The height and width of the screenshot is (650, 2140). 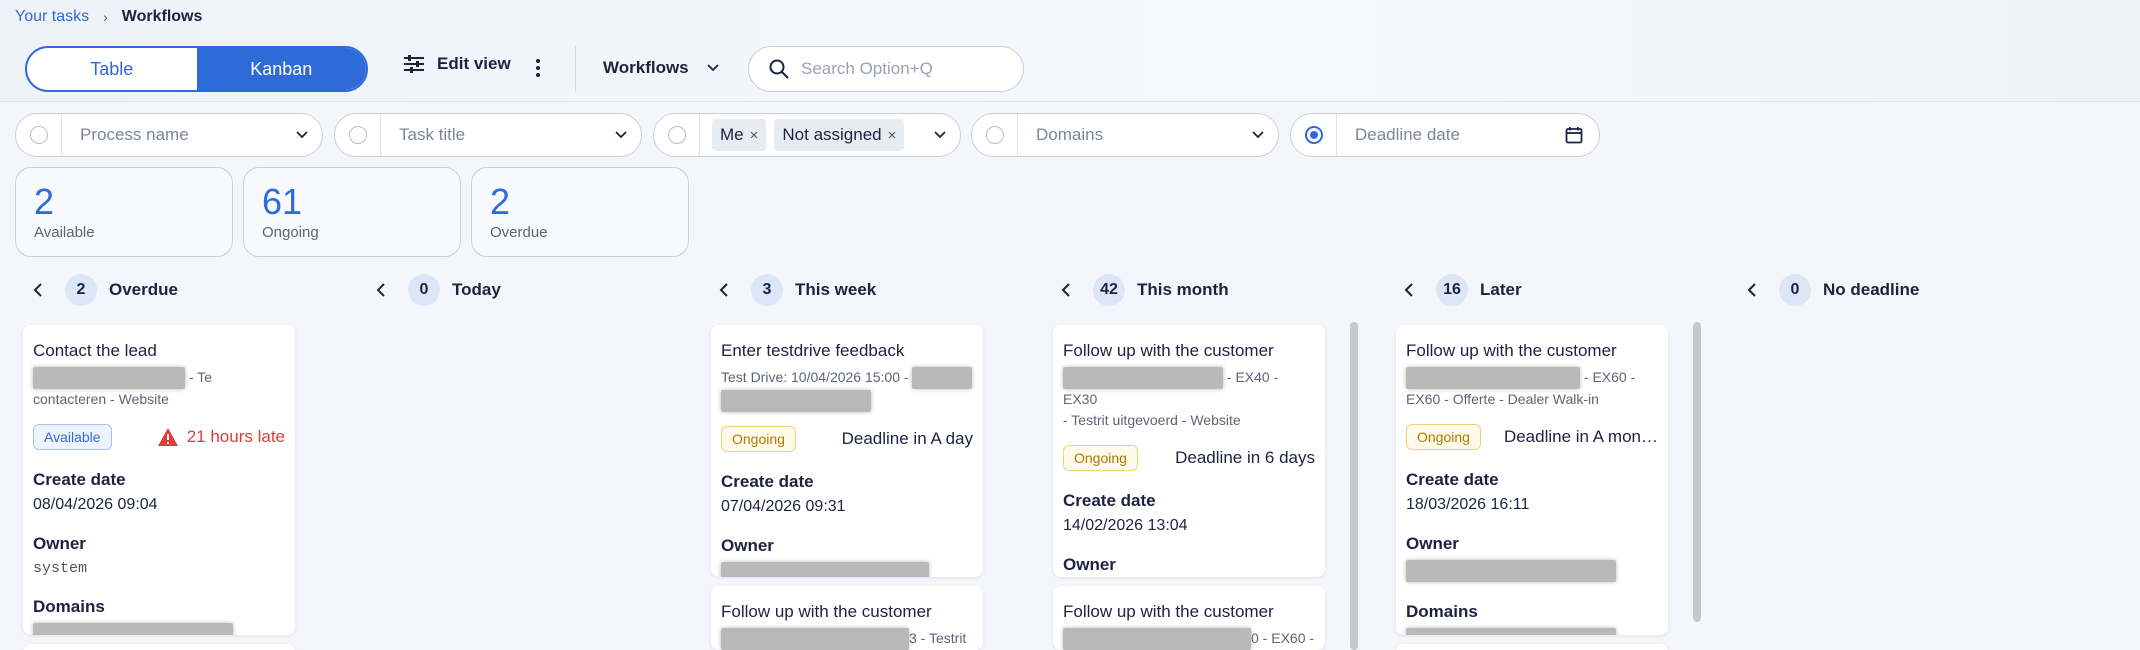 What do you see at coordinates (235, 437) in the screenshot?
I see `late-text: 21 hours late` at bounding box center [235, 437].